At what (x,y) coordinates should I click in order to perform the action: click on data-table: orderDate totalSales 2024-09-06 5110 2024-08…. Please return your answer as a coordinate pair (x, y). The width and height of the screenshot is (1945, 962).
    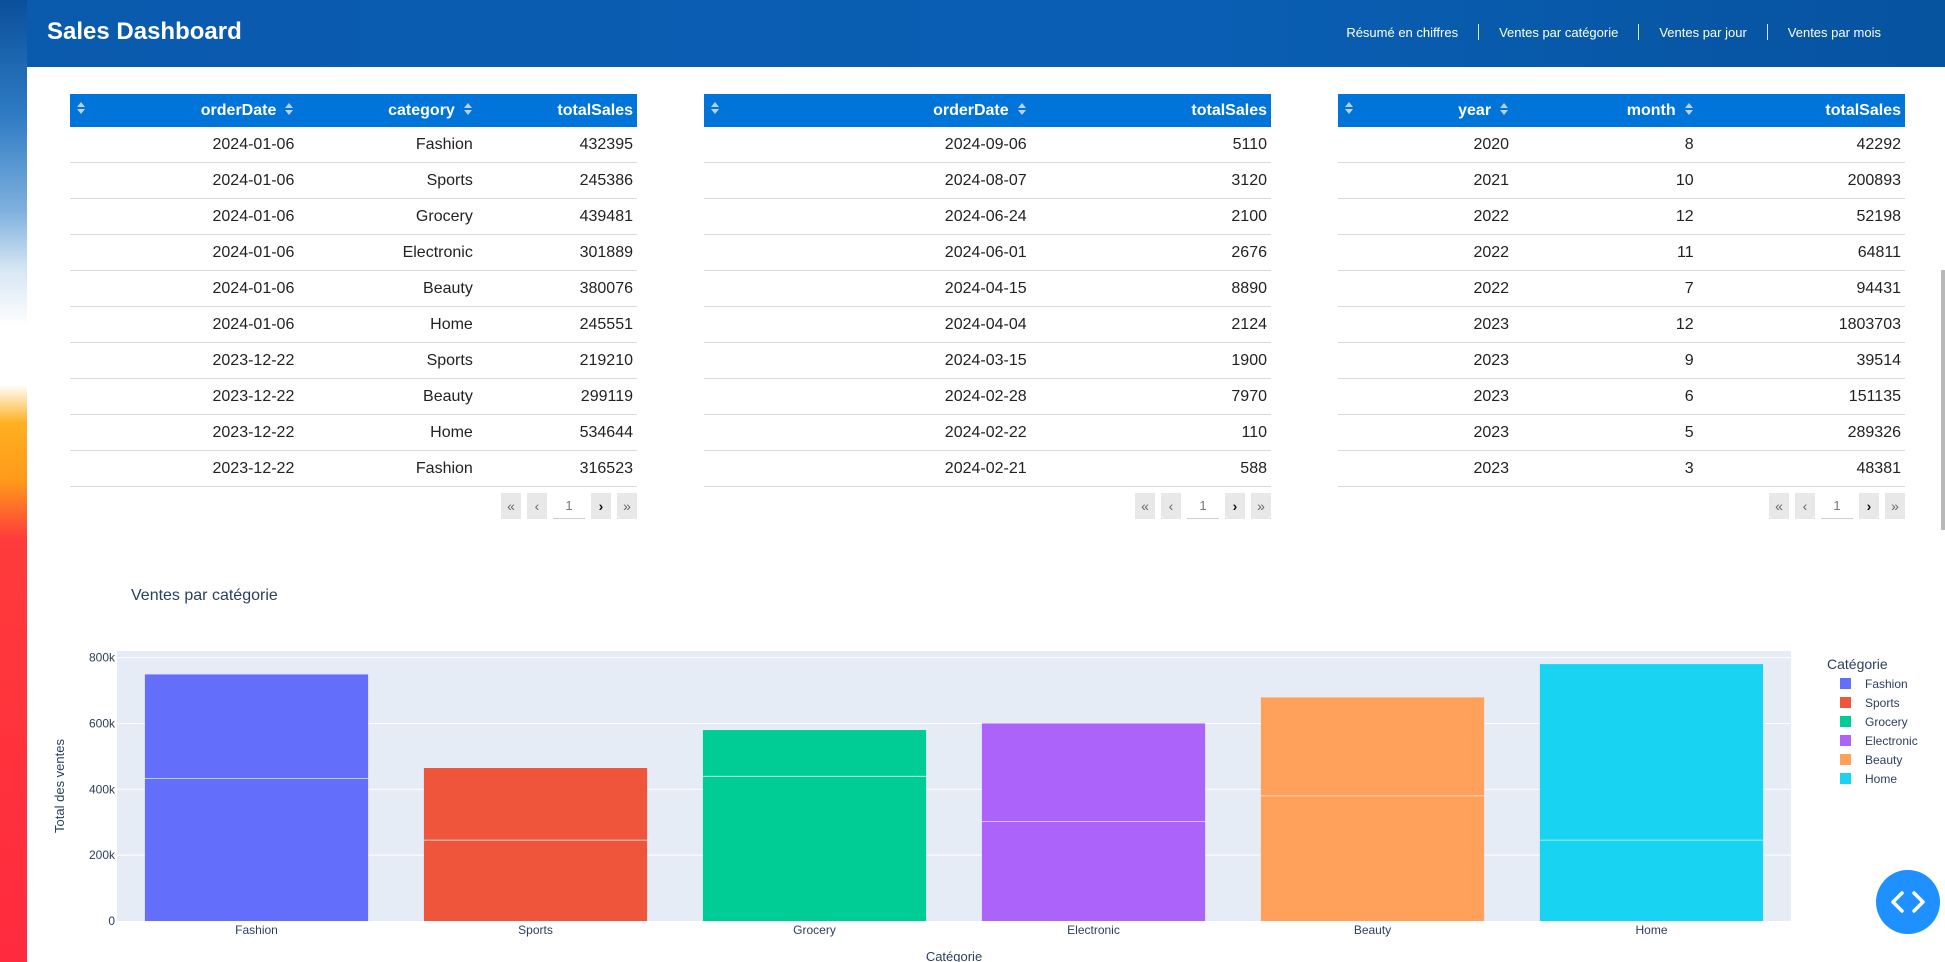
    Looking at the image, I should click on (987, 290).